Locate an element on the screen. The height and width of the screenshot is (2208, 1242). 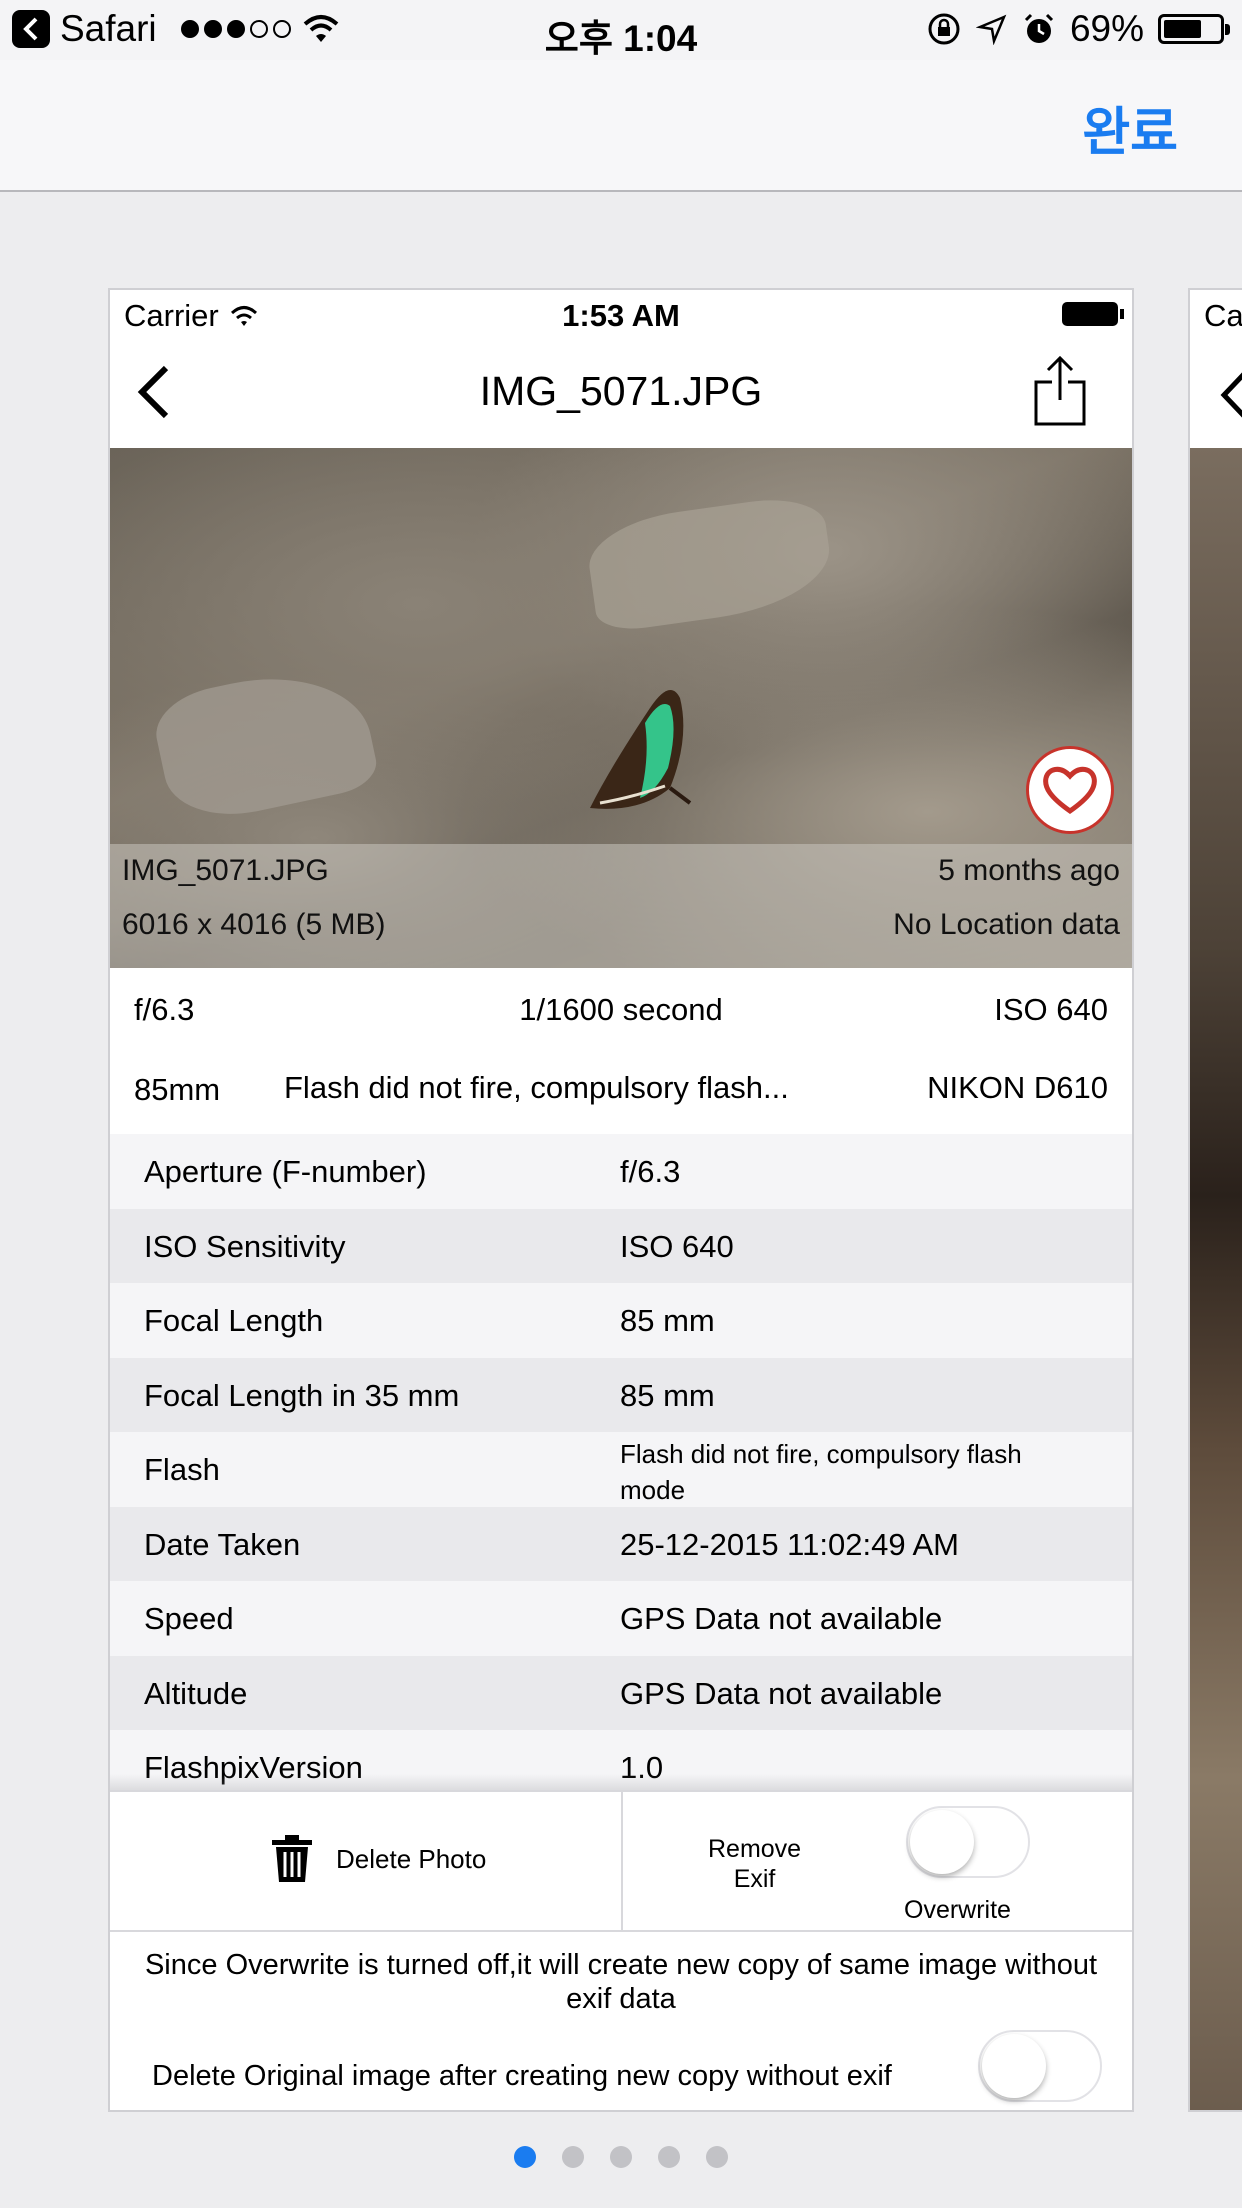
table-row: Speed GPS Data not available is located at coordinates (621, 1618).